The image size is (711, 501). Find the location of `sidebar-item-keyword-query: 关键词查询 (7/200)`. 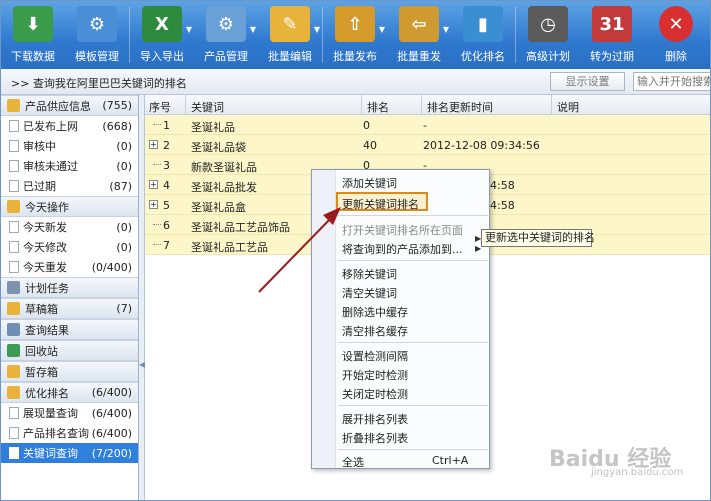

sidebar-item-keyword-query: 关键词查询 (7/200) is located at coordinates (69, 453).